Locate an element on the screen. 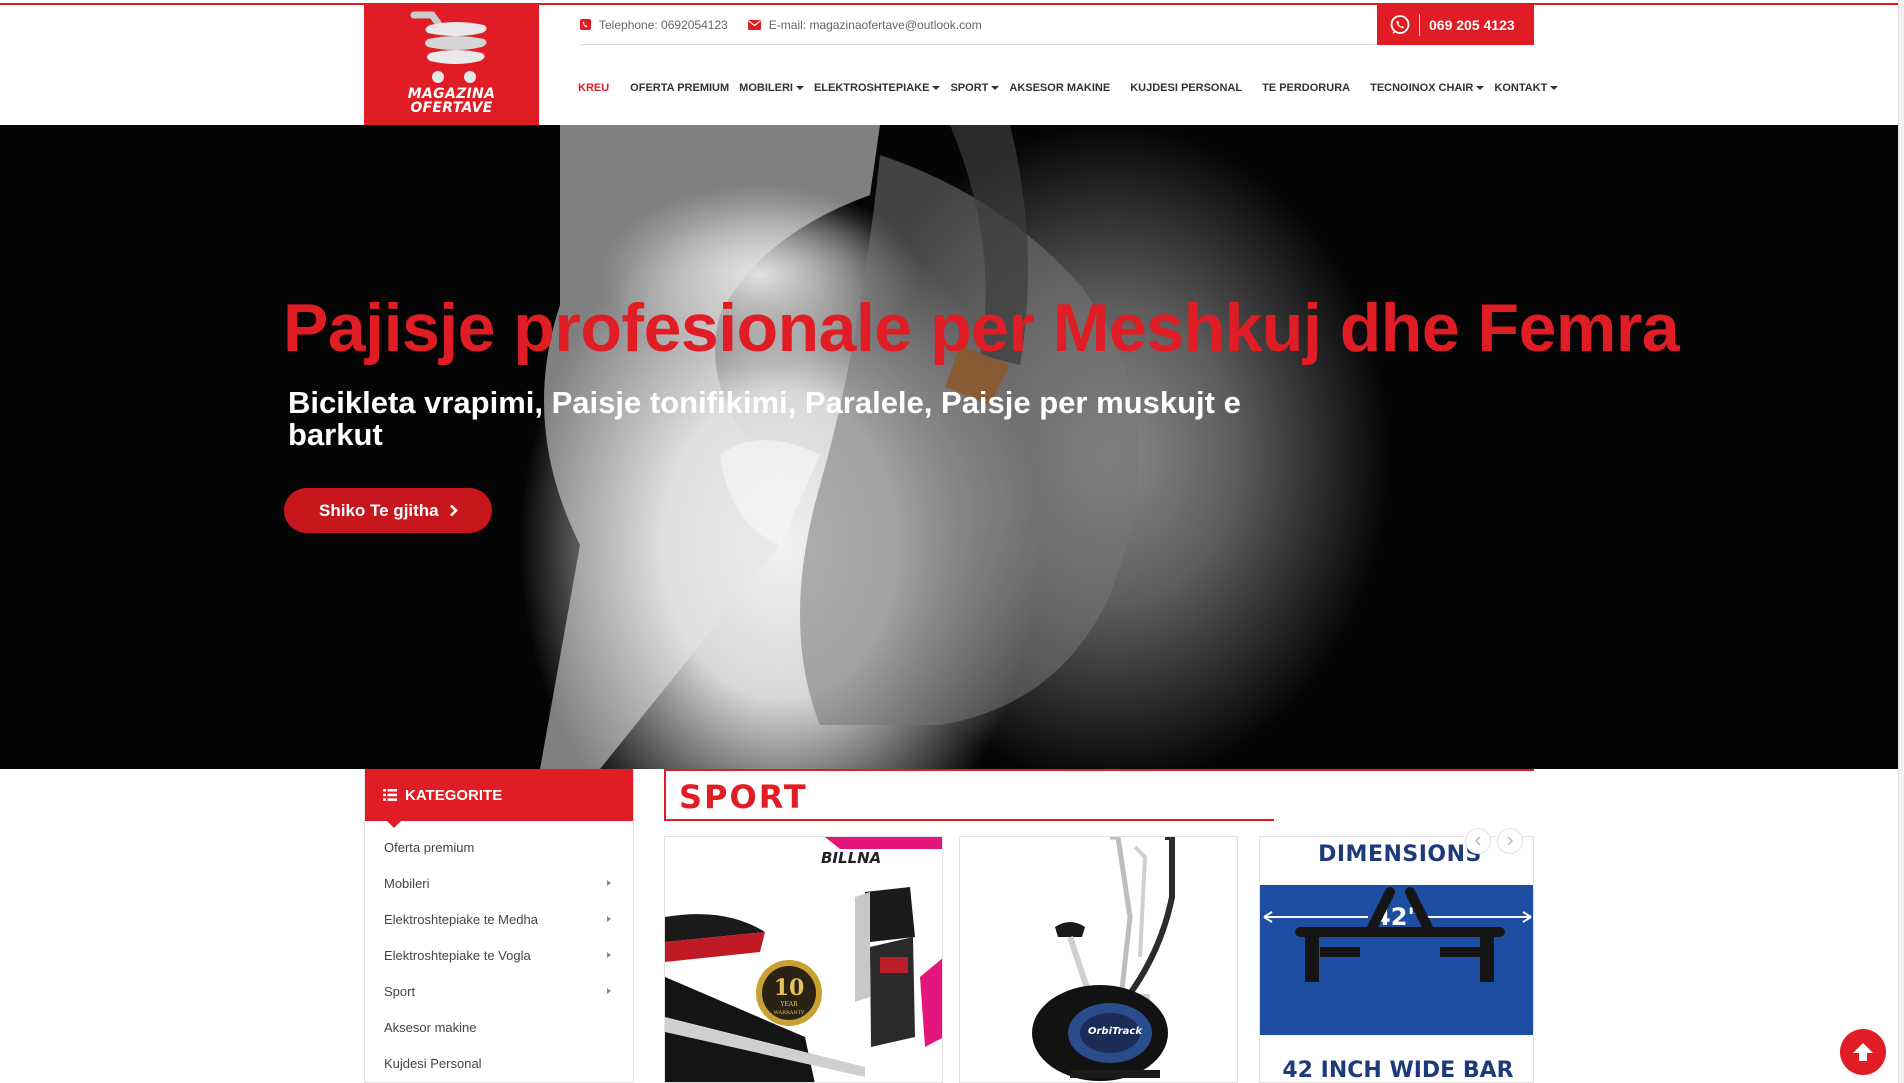 The height and width of the screenshot is (1083, 1904). nav-item-label: KREU is located at coordinates (594, 88).